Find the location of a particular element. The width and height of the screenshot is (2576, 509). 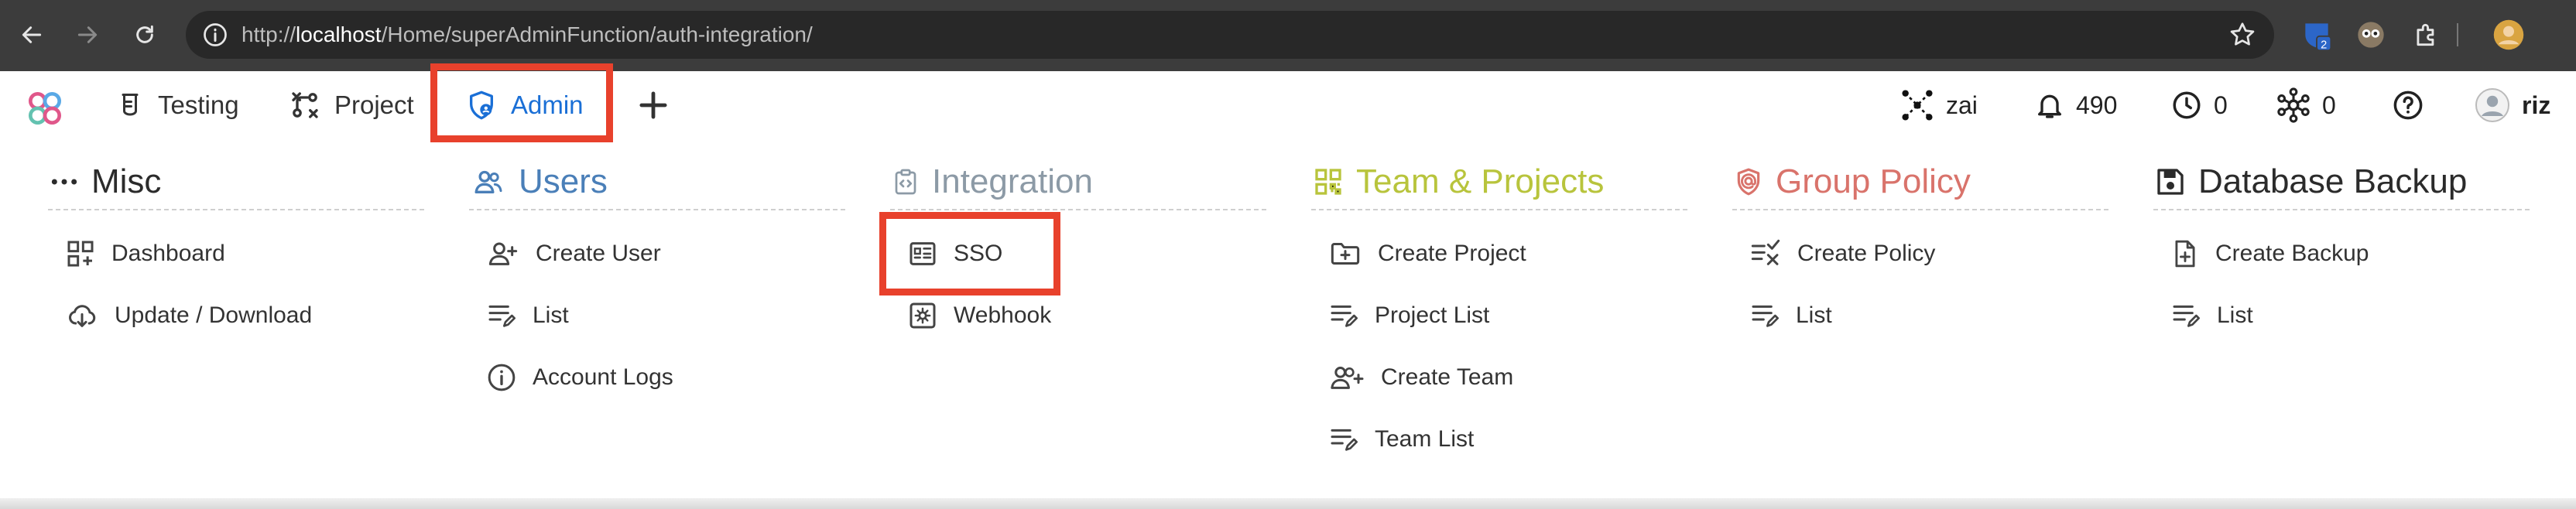

toolbar-divider is located at coordinates (2457, 34).